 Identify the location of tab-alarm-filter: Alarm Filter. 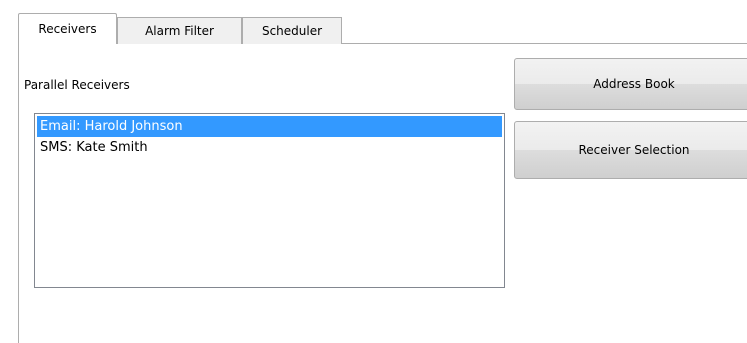
(179, 30).